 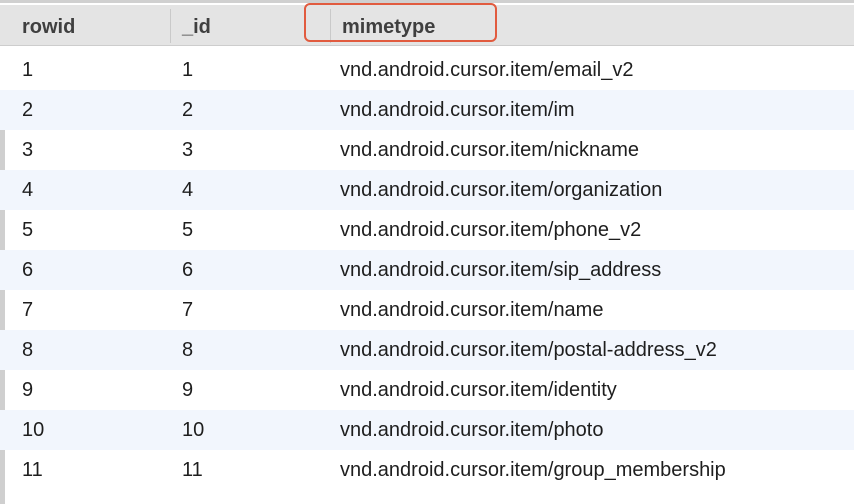 I want to click on cell-rowid: 8, so click(x=27, y=350).